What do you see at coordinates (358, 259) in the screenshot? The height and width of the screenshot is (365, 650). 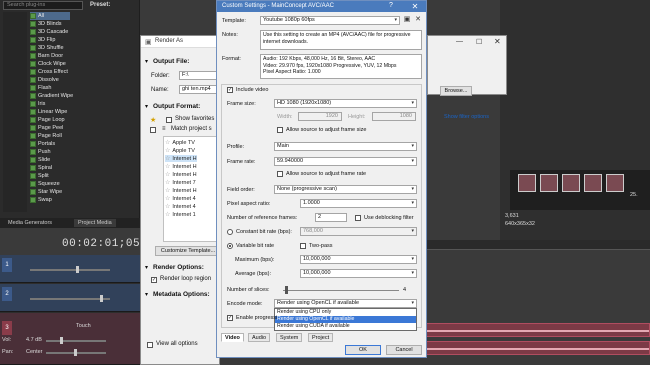 I see `maximum-bps-select: 10,000,000 ▾` at bounding box center [358, 259].